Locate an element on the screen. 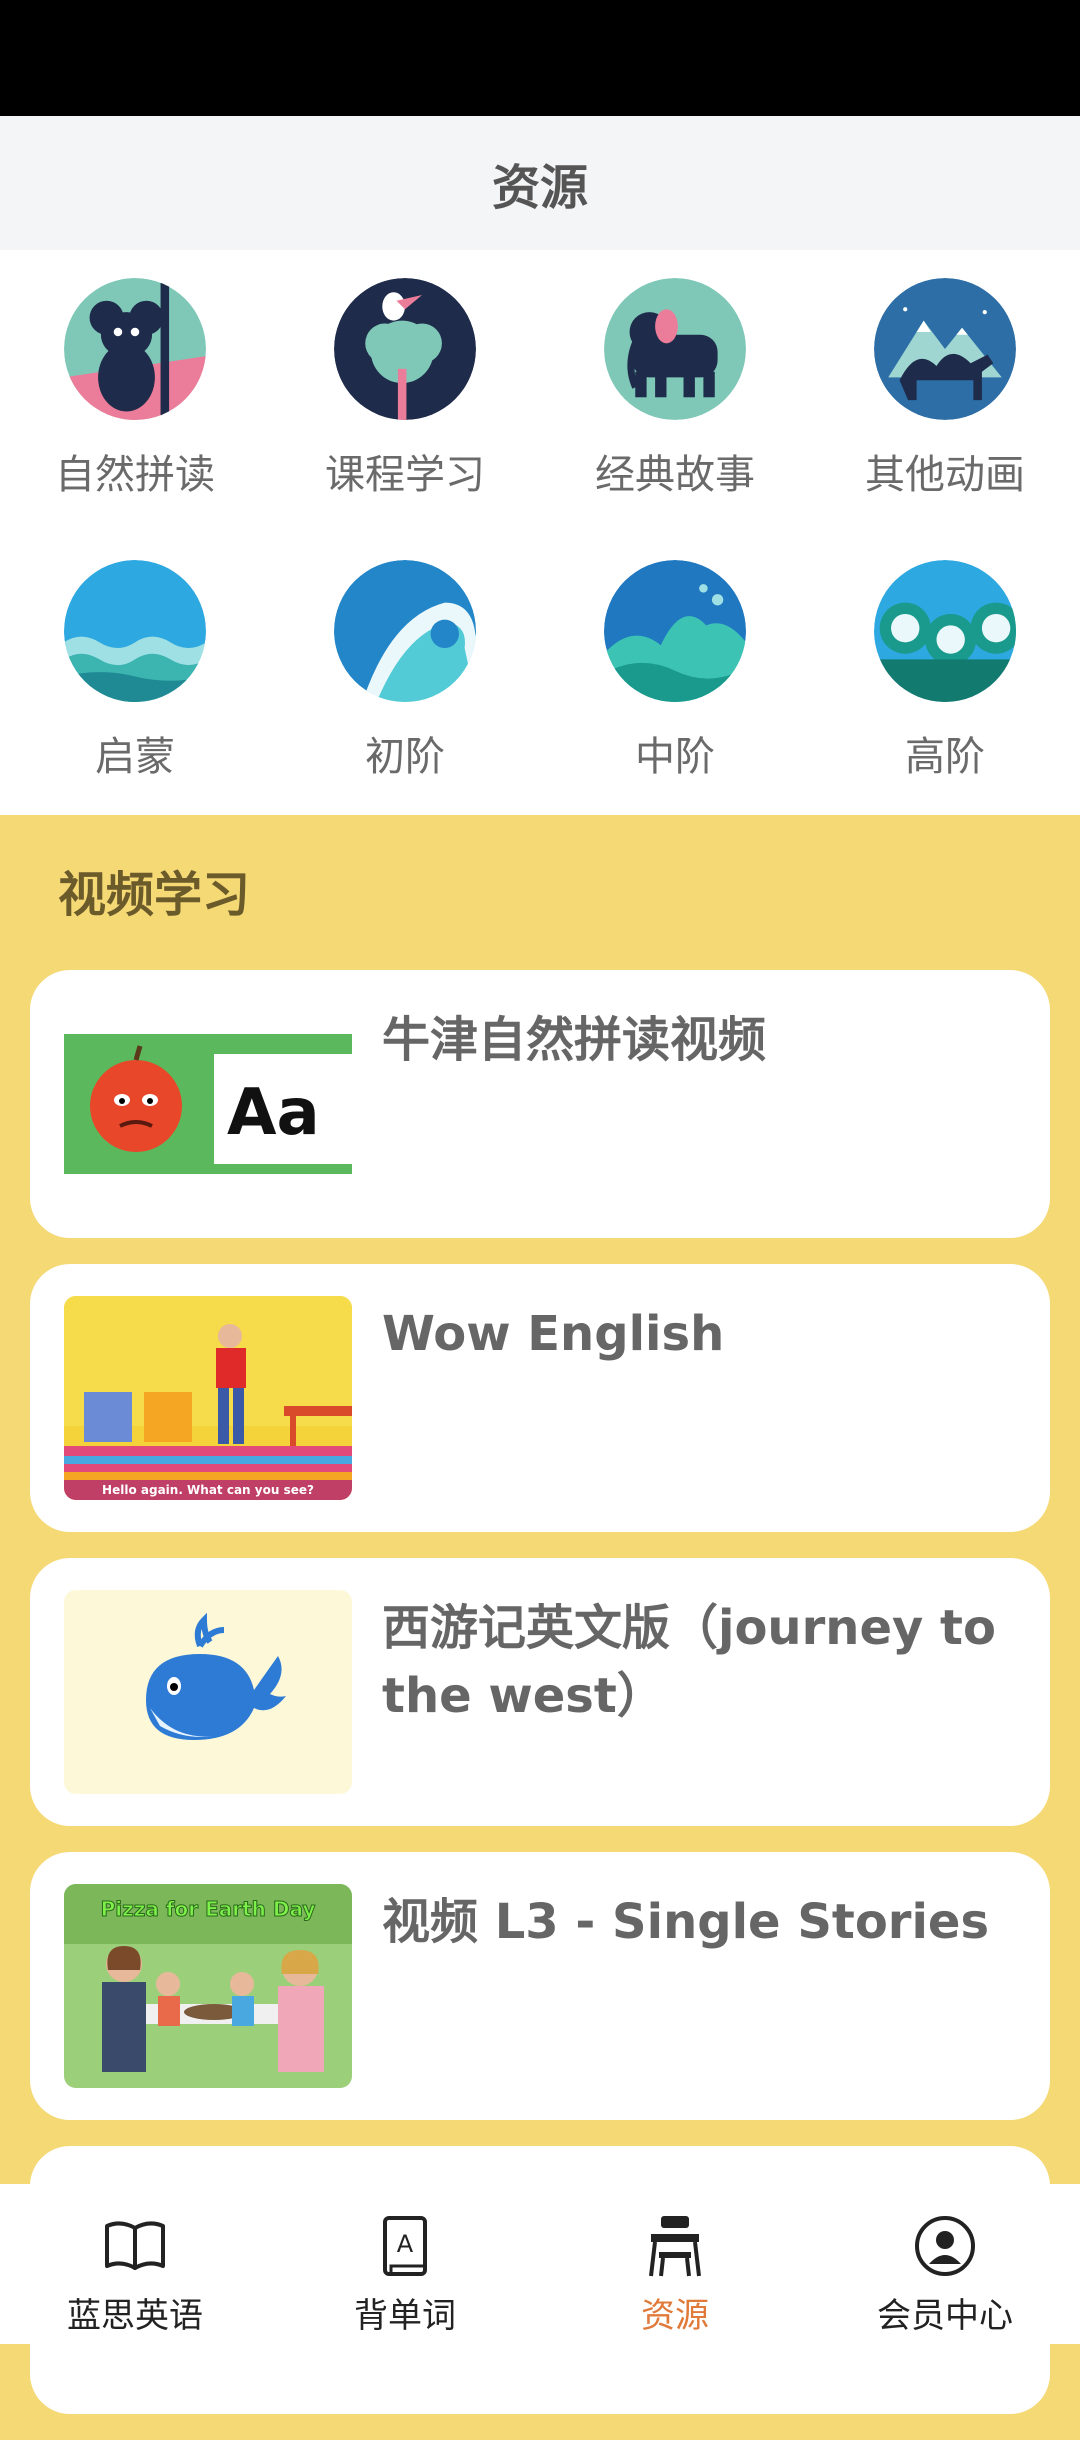  video-title: 牛津自然拼读视频 is located at coordinates (574, 1040).